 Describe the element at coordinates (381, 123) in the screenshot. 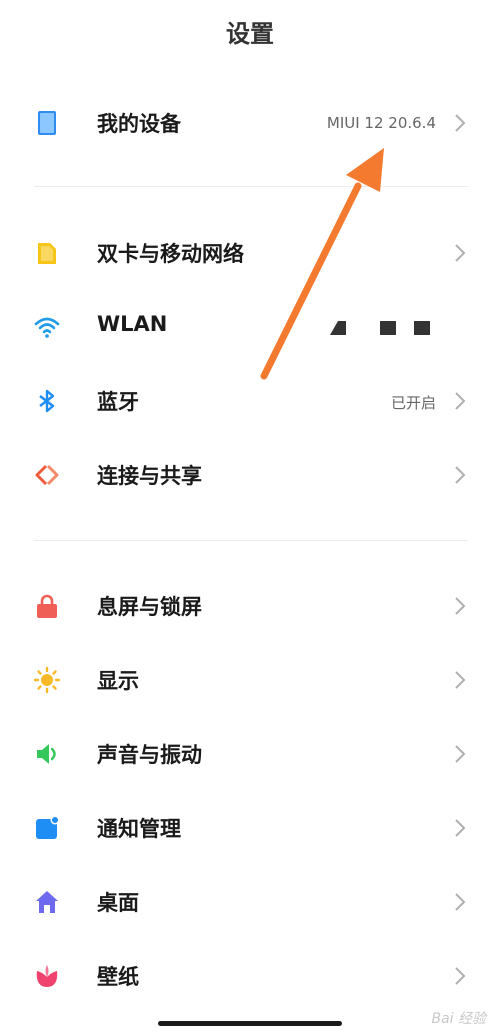

I see `row-value: MIUI 12 20.6.4` at that location.